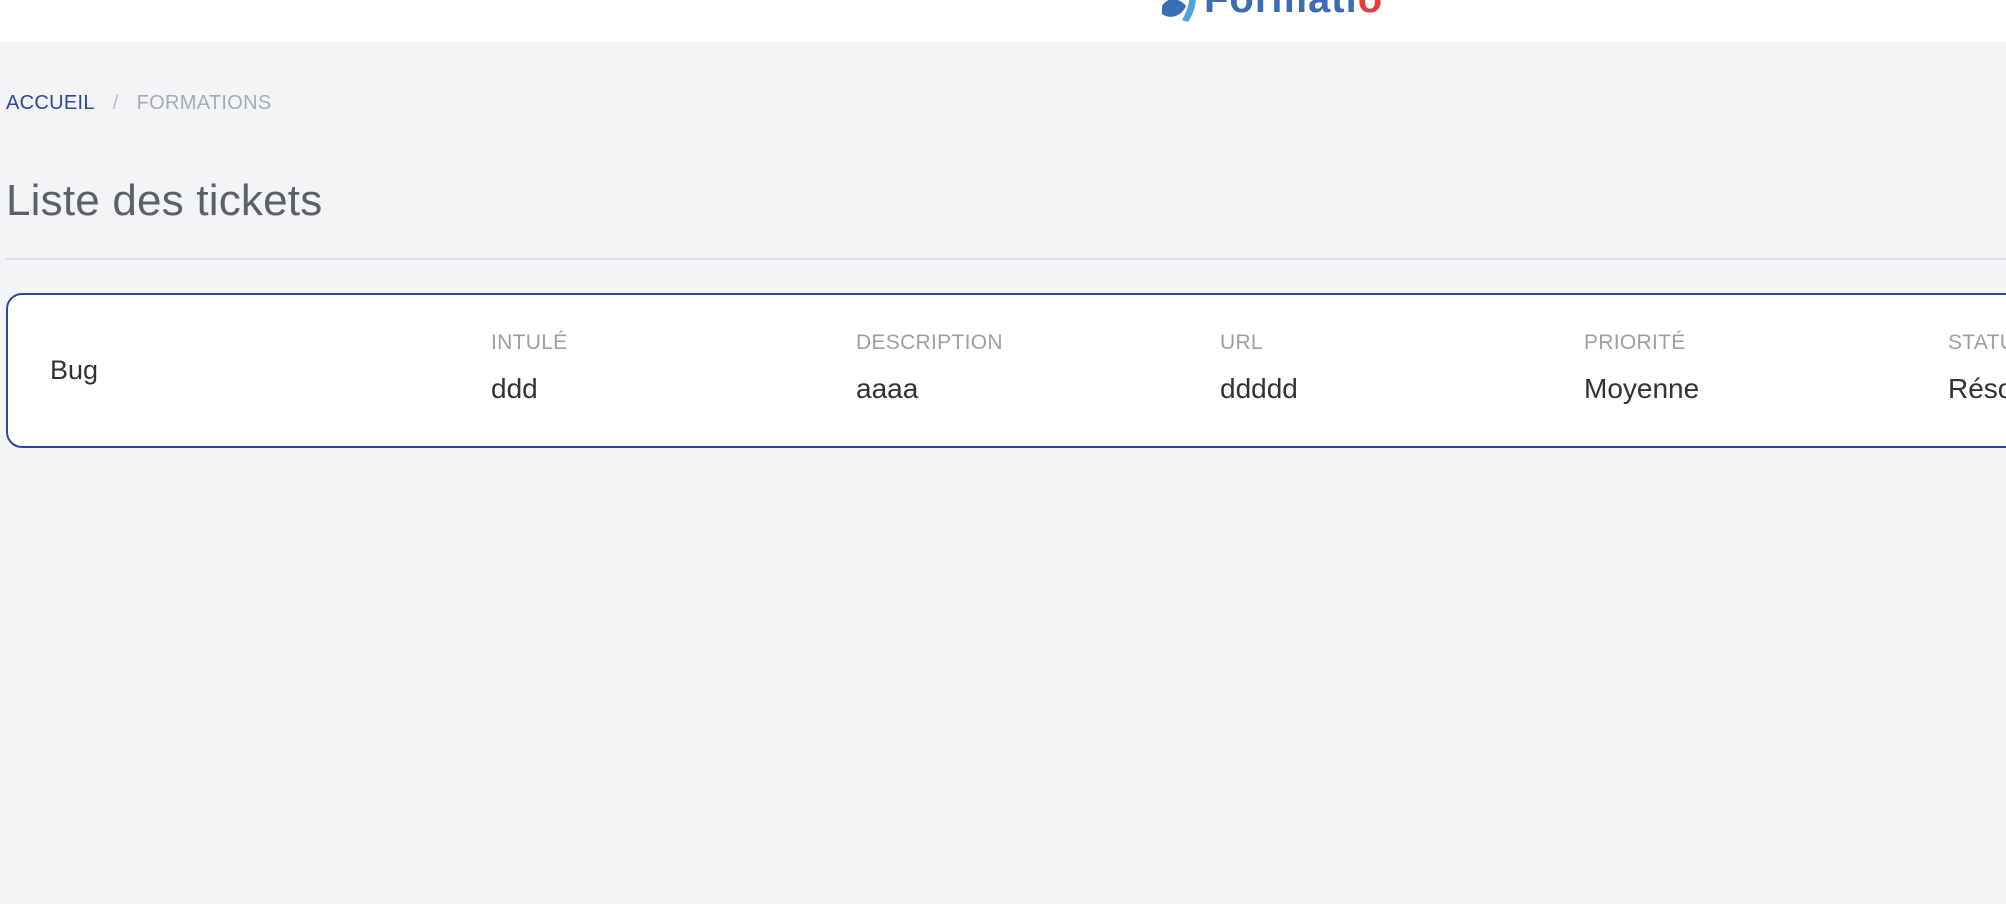 The width and height of the screenshot is (2006, 904). What do you see at coordinates (74, 370) in the screenshot?
I see `ticket-type: Bug` at bounding box center [74, 370].